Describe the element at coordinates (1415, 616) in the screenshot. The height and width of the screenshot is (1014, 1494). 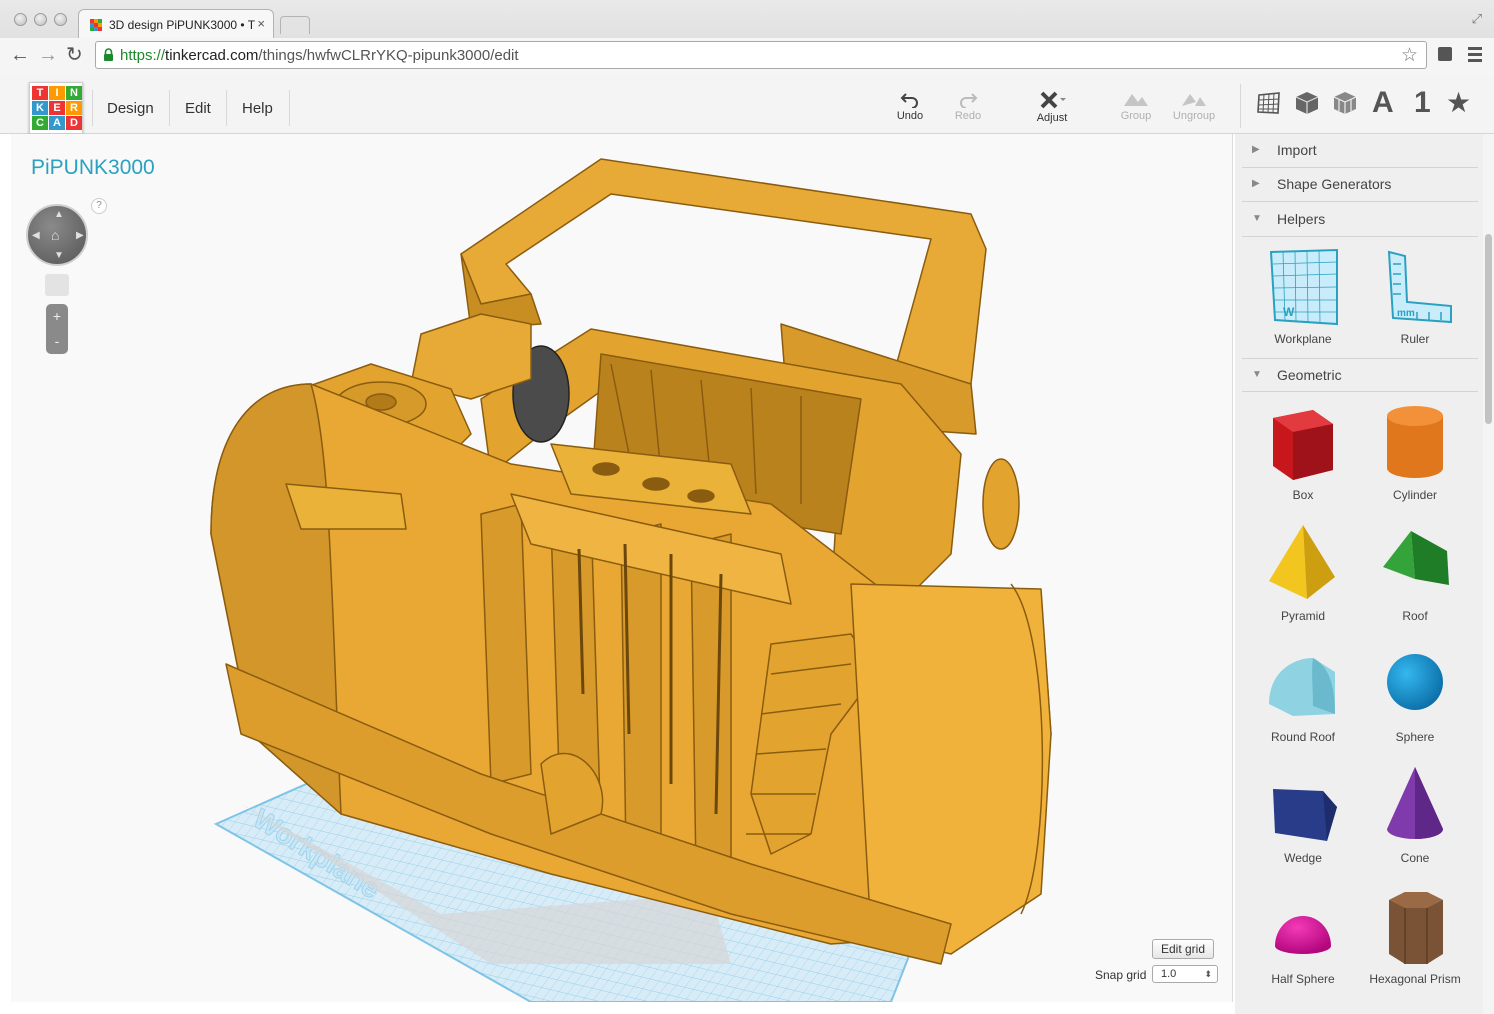
I see `shape-label: Roof` at that location.